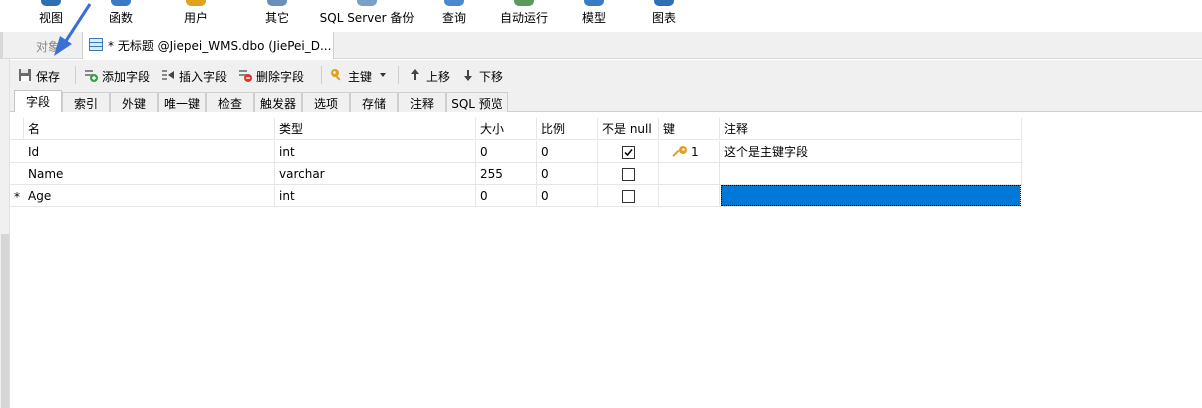 The image size is (1202, 408). I want to click on table-row: Name varchar 255 0, so click(516, 174).